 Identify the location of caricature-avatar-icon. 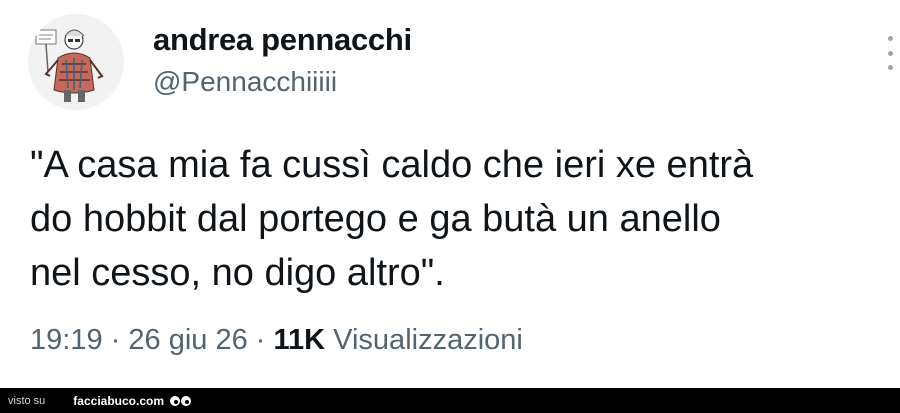
(76, 62).